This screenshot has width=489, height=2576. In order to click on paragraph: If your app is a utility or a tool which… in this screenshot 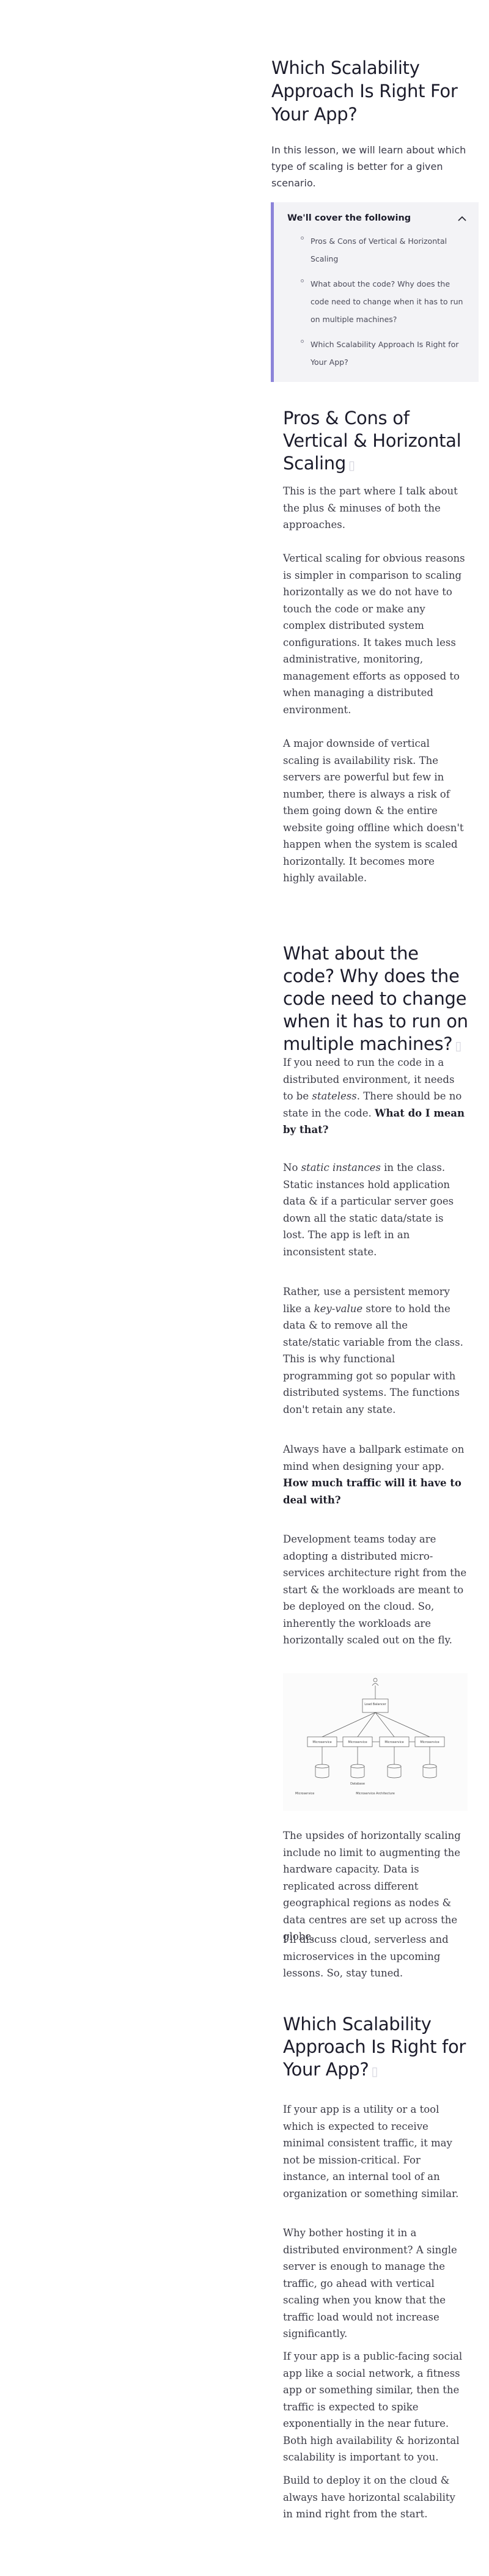, I will do `click(371, 2152)`.